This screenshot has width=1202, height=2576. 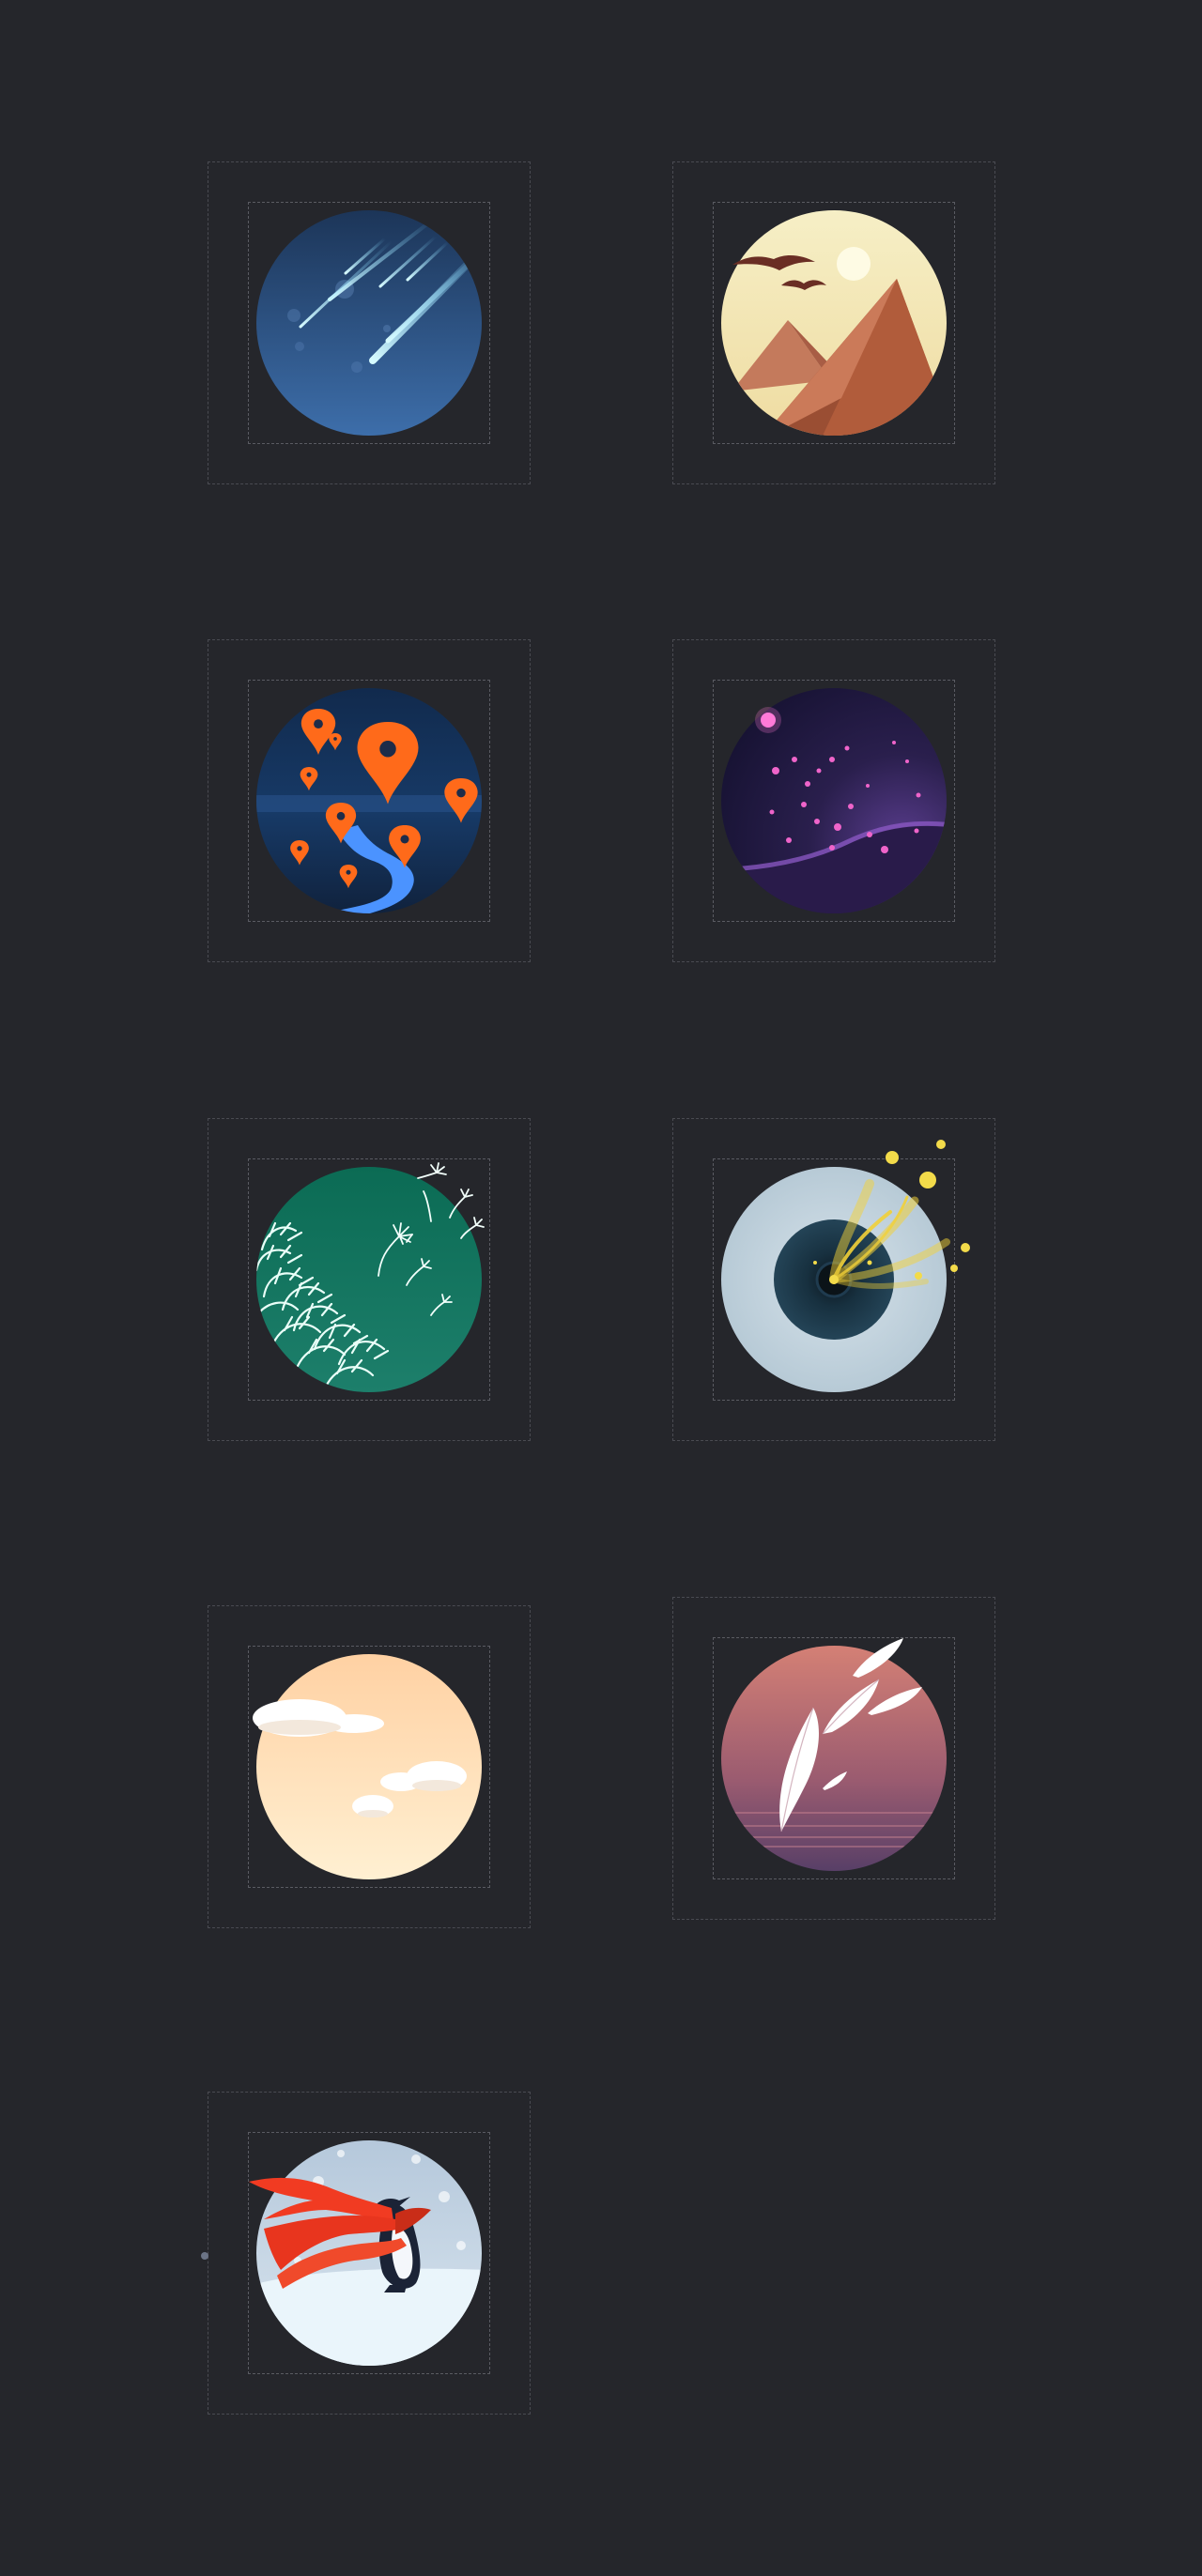 I want to click on meteor-shower-icon, so click(x=369, y=323).